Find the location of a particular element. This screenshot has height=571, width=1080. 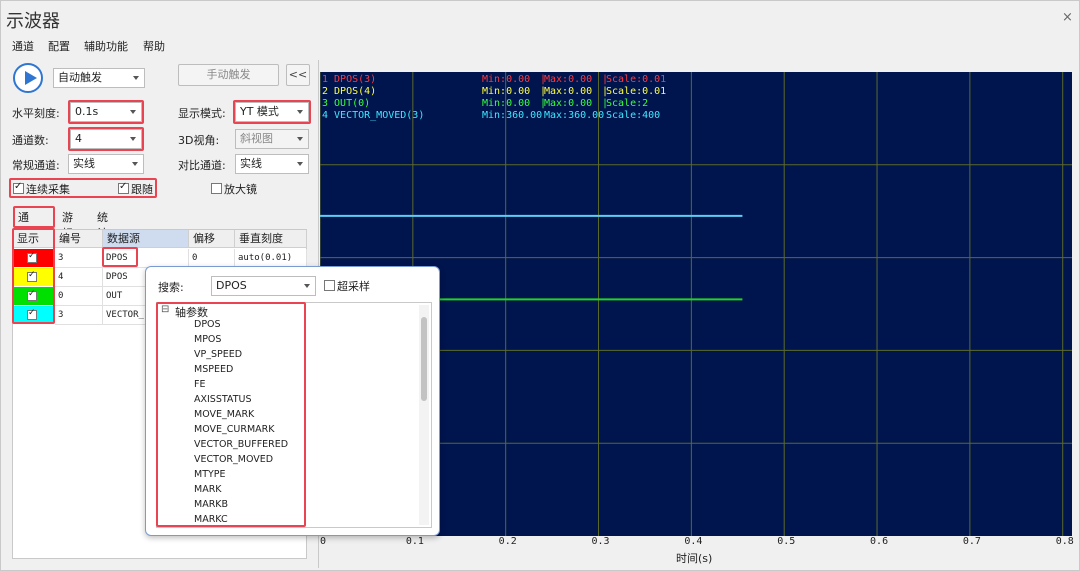

legend-scale: Scale:2 is located at coordinates (627, 103).